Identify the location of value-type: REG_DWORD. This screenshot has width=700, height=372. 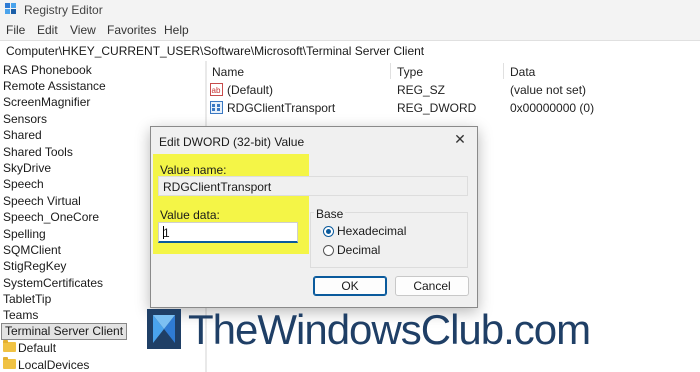
(437, 108).